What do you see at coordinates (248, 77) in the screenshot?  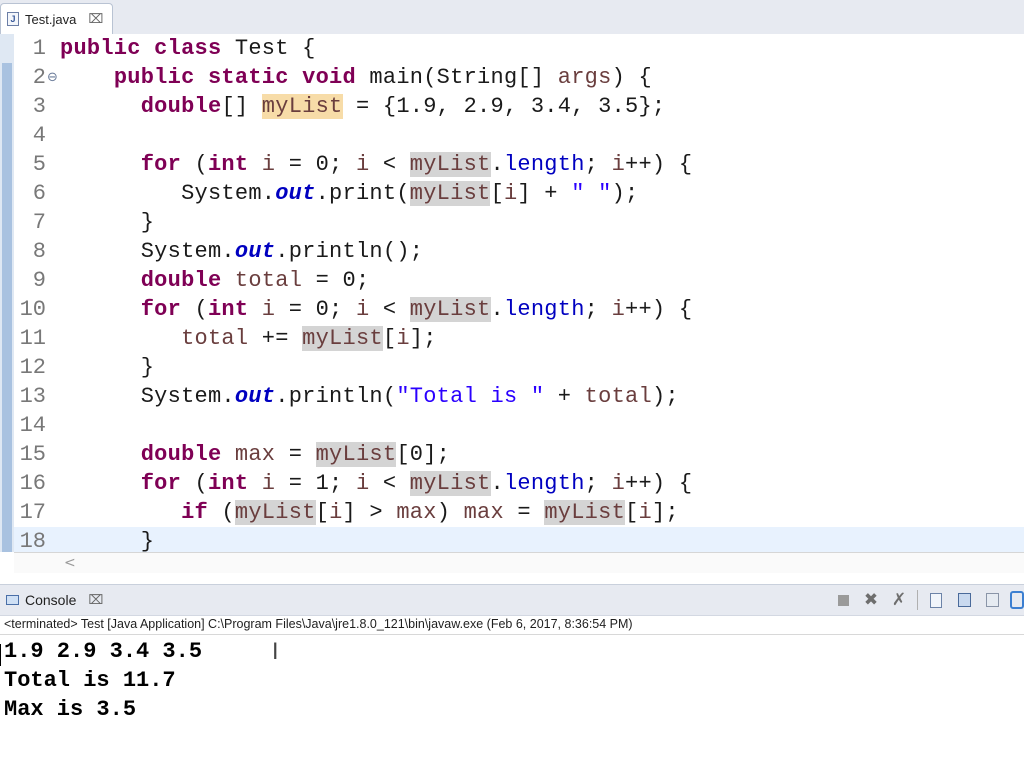 I see `code-token: static` at bounding box center [248, 77].